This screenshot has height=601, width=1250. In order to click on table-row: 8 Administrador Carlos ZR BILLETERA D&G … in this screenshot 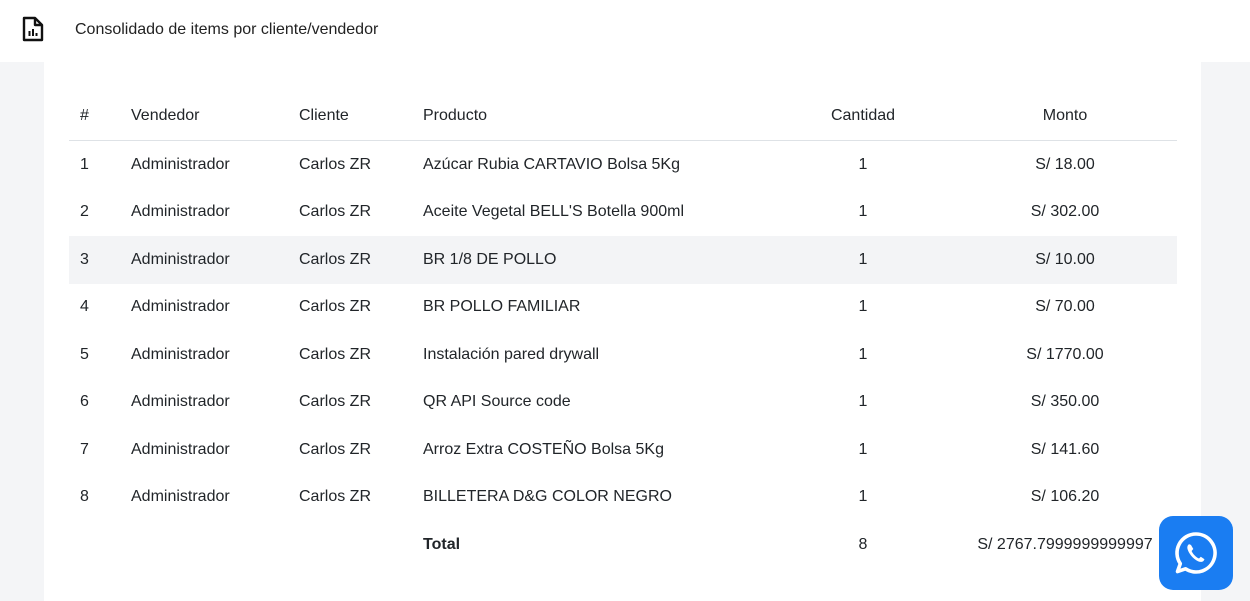, I will do `click(623, 498)`.